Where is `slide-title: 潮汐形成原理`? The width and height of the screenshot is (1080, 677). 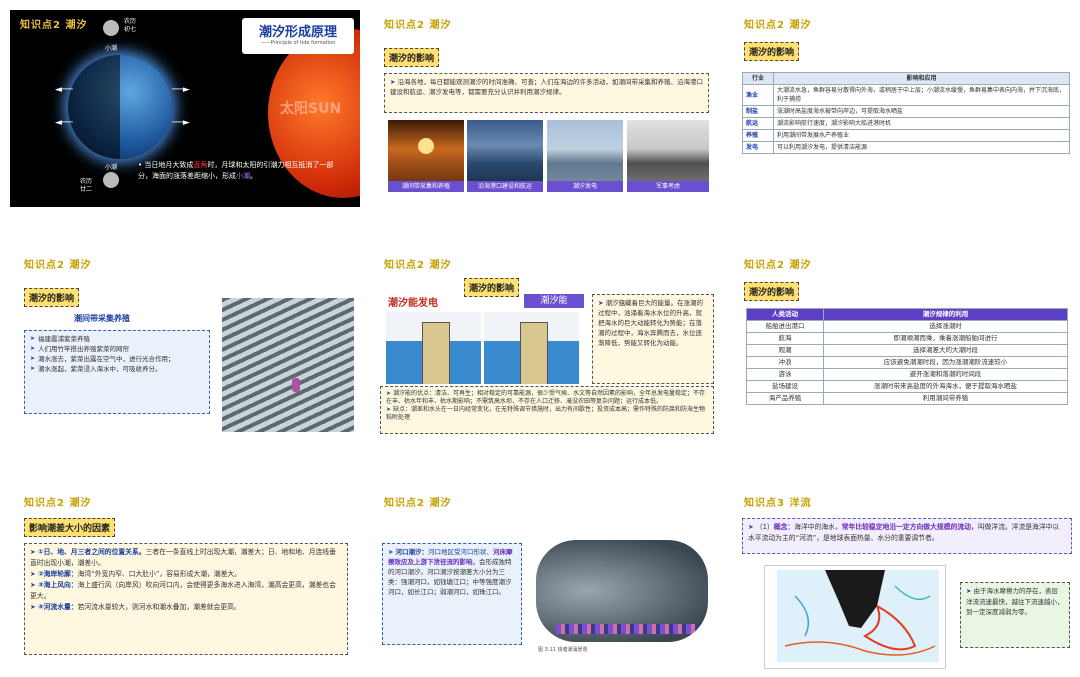 slide-title: 潮汐形成原理 is located at coordinates (297, 32).